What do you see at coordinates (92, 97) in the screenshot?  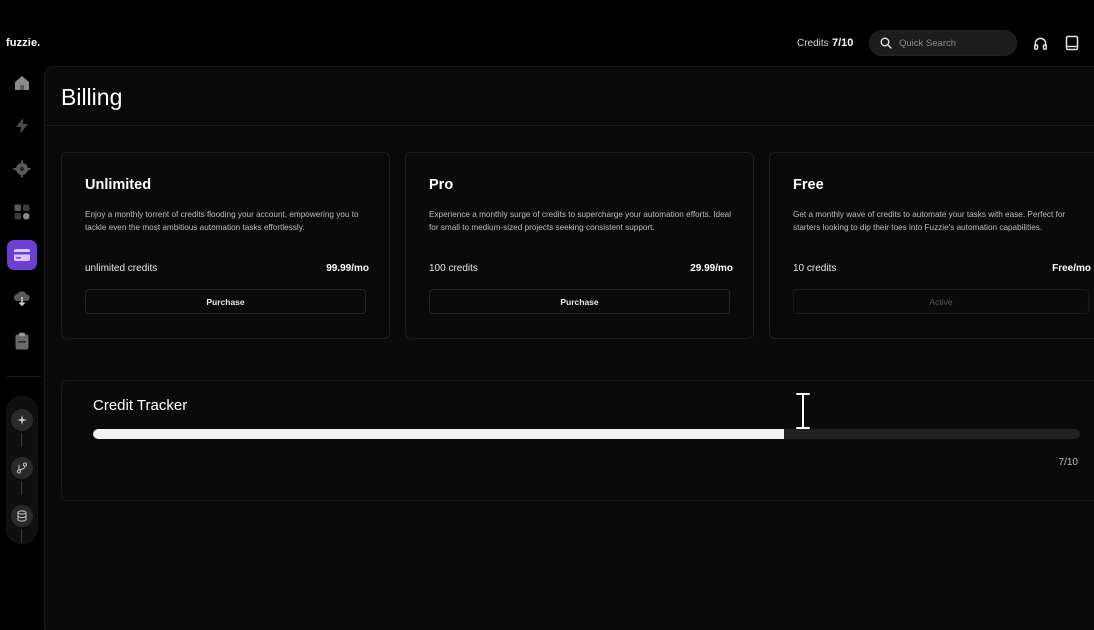 I see `page-title: Billing` at bounding box center [92, 97].